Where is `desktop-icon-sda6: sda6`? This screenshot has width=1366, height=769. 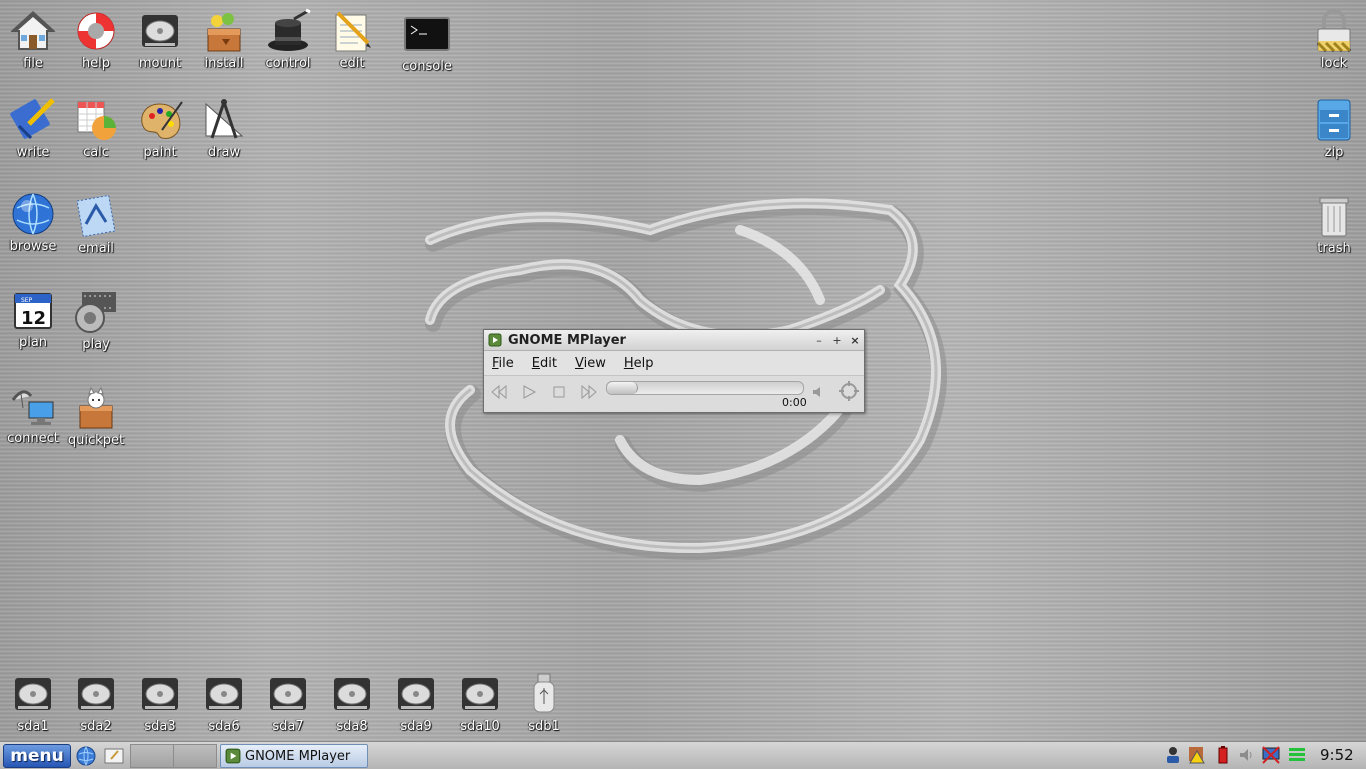 desktop-icon-sda6: sda6 is located at coordinates (224, 702).